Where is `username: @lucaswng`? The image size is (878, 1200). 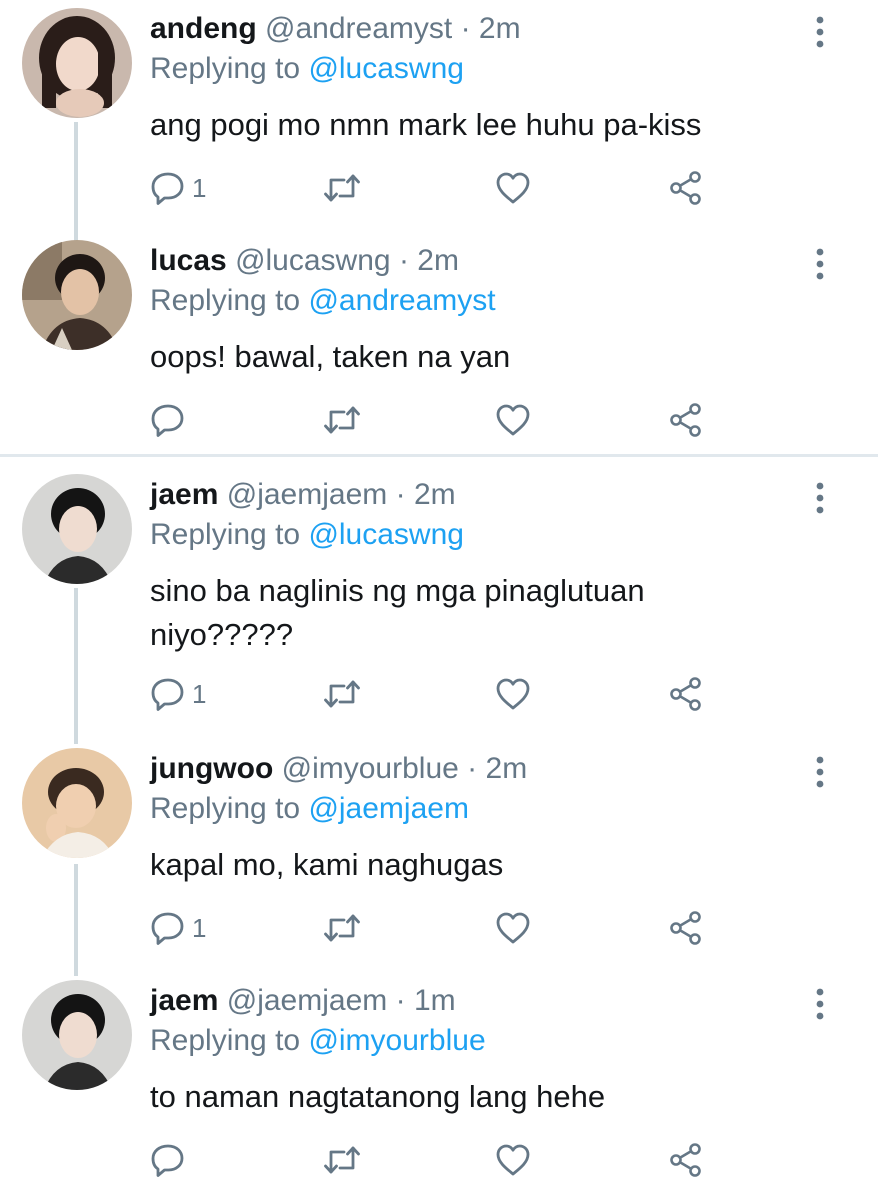 username: @lucaswng is located at coordinates (313, 260).